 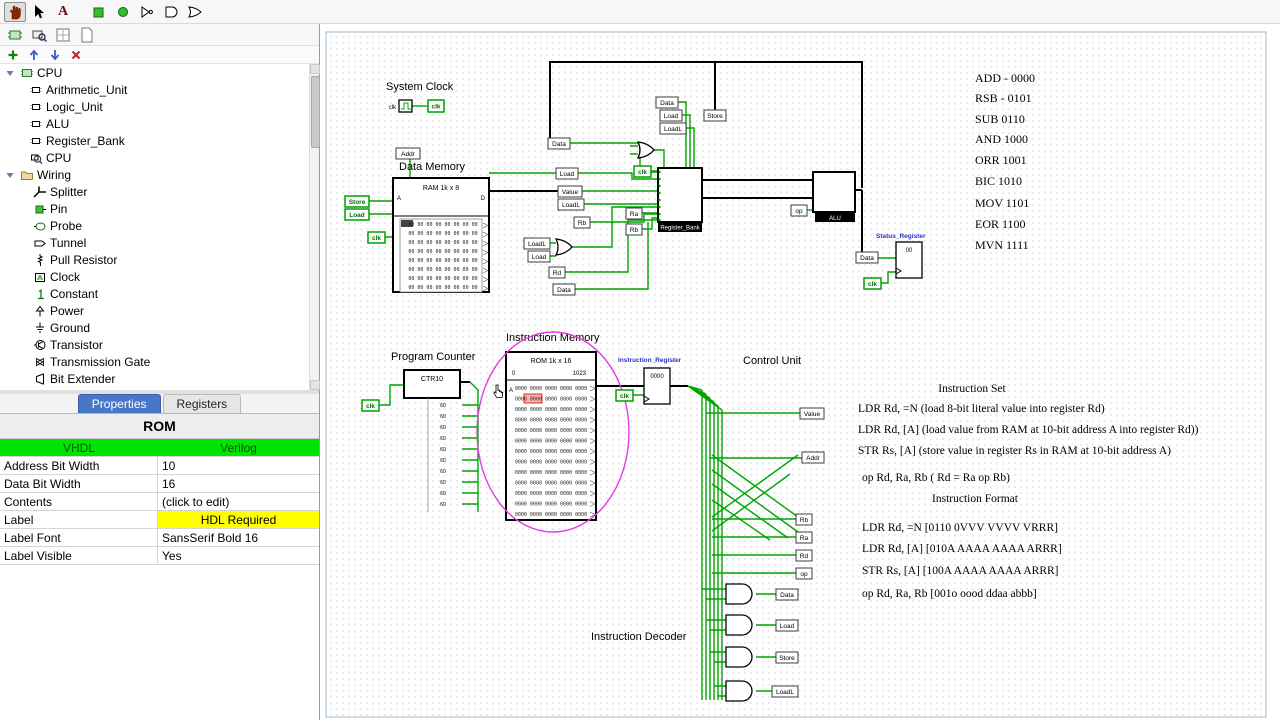 What do you see at coordinates (154, 225) in the screenshot?
I see `tree-item-probe: Probe` at bounding box center [154, 225].